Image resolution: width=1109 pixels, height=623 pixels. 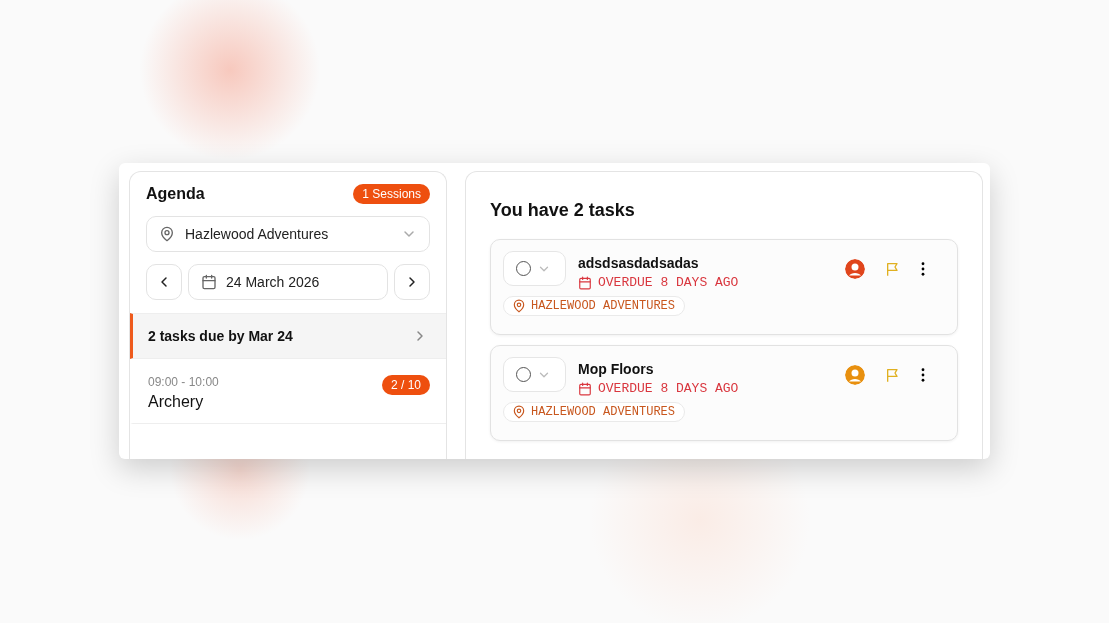 What do you see at coordinates (616, 369) in the screenshot?
I see `task-name: Mop Floors` at bounding box center [616, 369].